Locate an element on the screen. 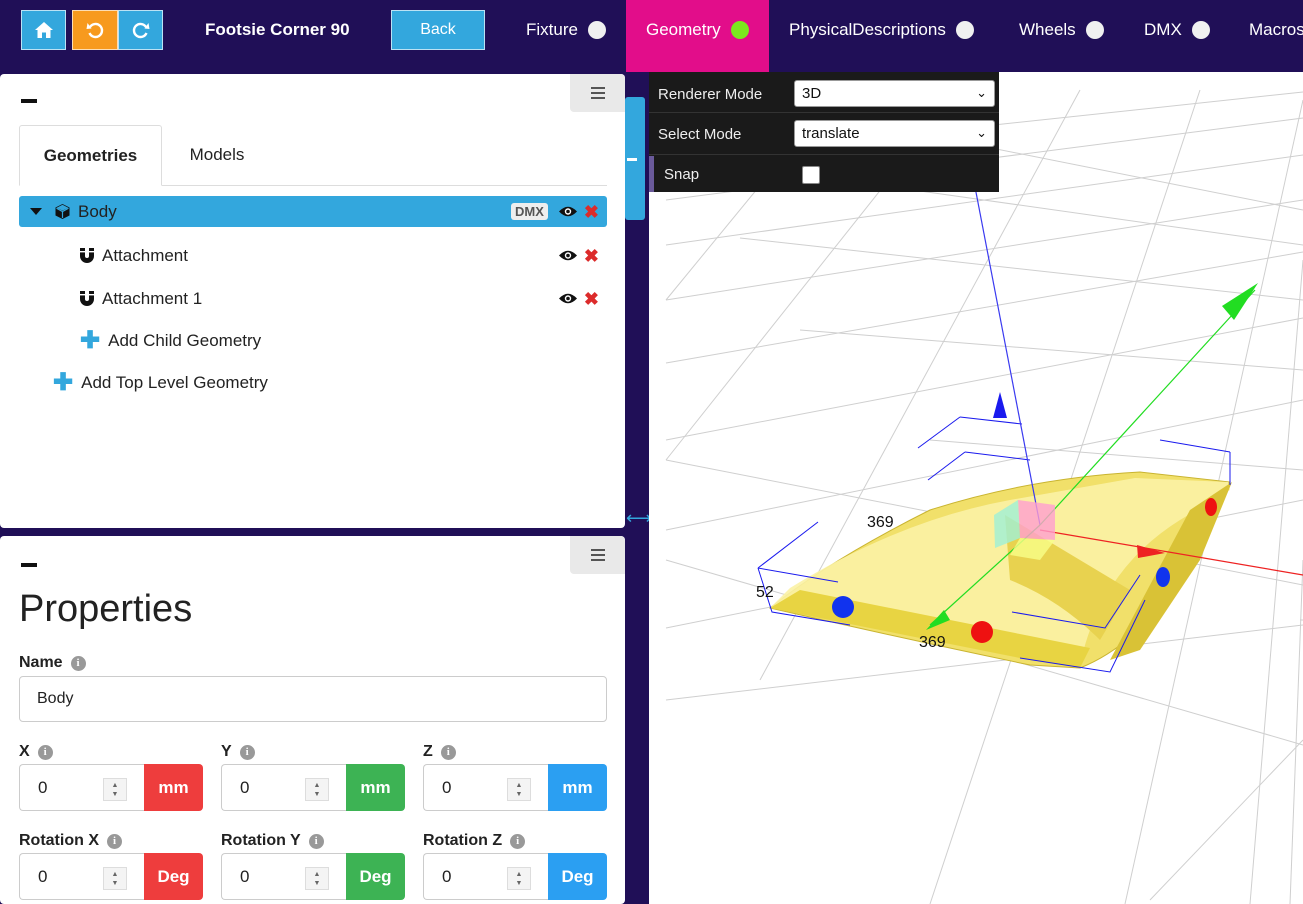 This screenshot has height=904, width=1303. rotation-x-label: Rotation X i is located at coordinates (70, 841).